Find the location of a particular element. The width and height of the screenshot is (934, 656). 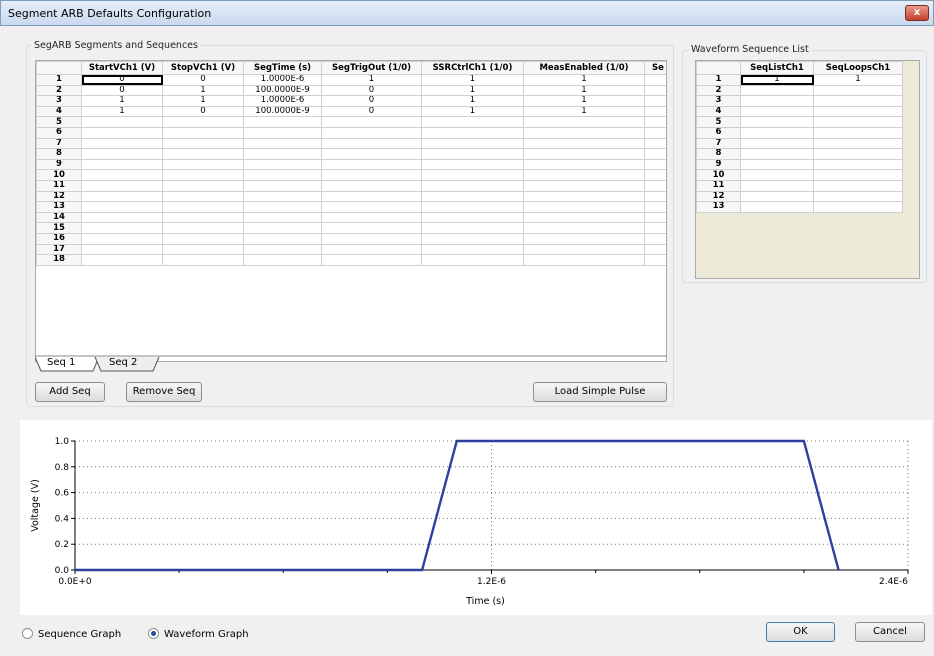

add-seq-button: Add Seq is located at coordinates (70, 392).